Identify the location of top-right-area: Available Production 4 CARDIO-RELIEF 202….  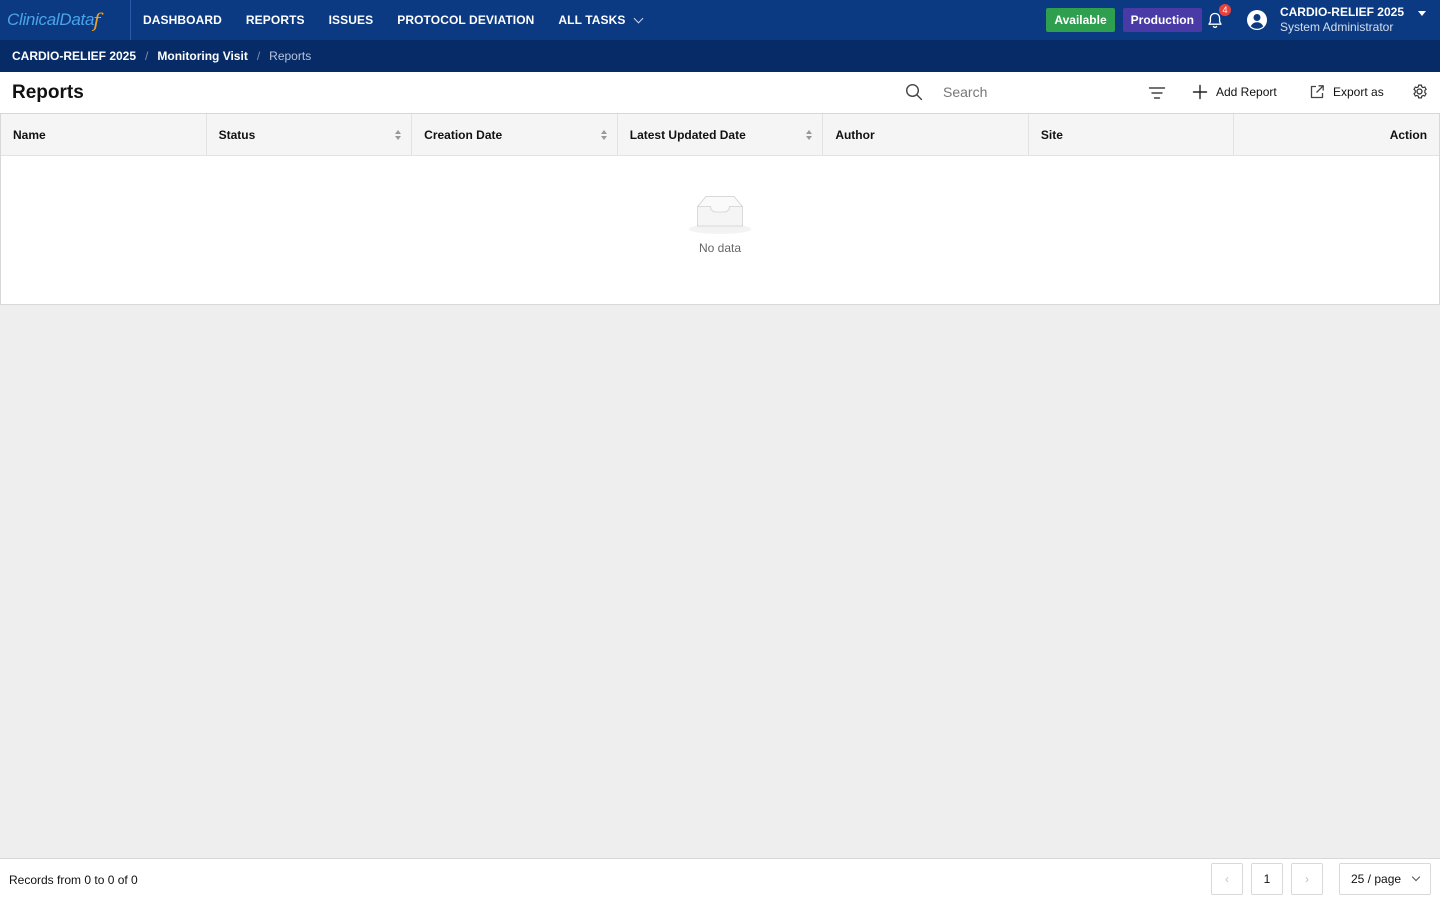
(1243, 20).